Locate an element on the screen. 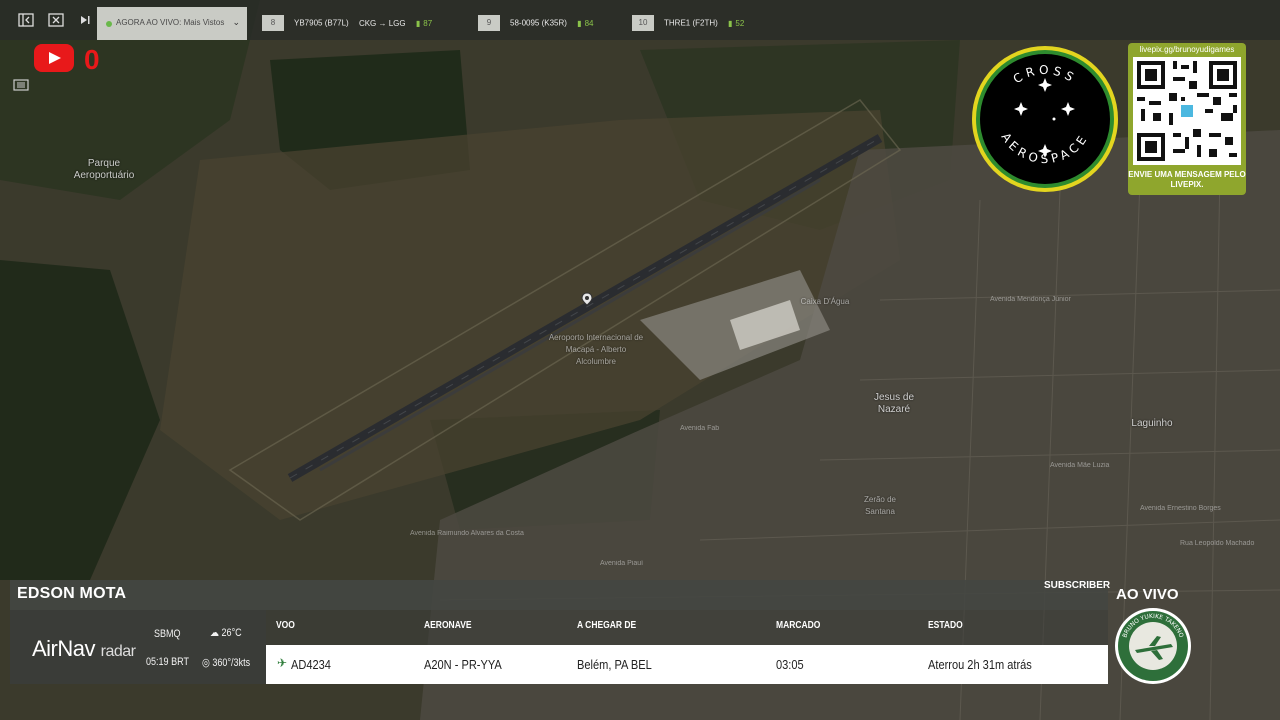 This screenshot has width=1280, height=720. flight-callsign: YB7905 (B77L) is located at coordinates (321, 23).